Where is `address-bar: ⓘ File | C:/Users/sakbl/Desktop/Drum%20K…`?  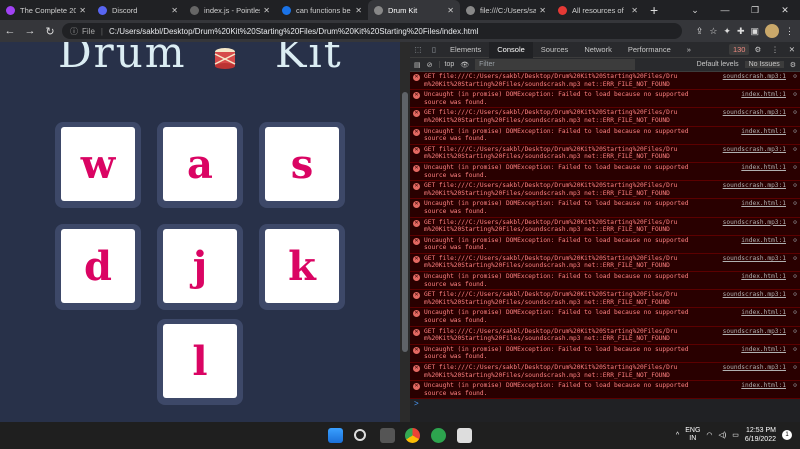
address-bar: ⓘ File | C:/Users/sakbl/Desktop/Drum%20K… is located at coordinates (372, 31).